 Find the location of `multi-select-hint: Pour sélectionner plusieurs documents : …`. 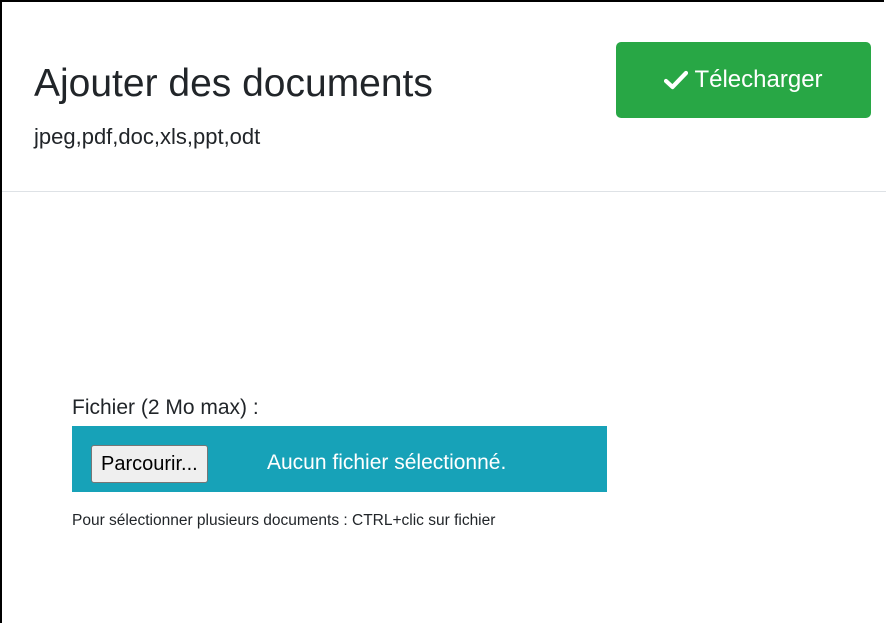

multi-select-hint: Pour sélectionner plusieurs documents : … is located at coordinates (284, 520).